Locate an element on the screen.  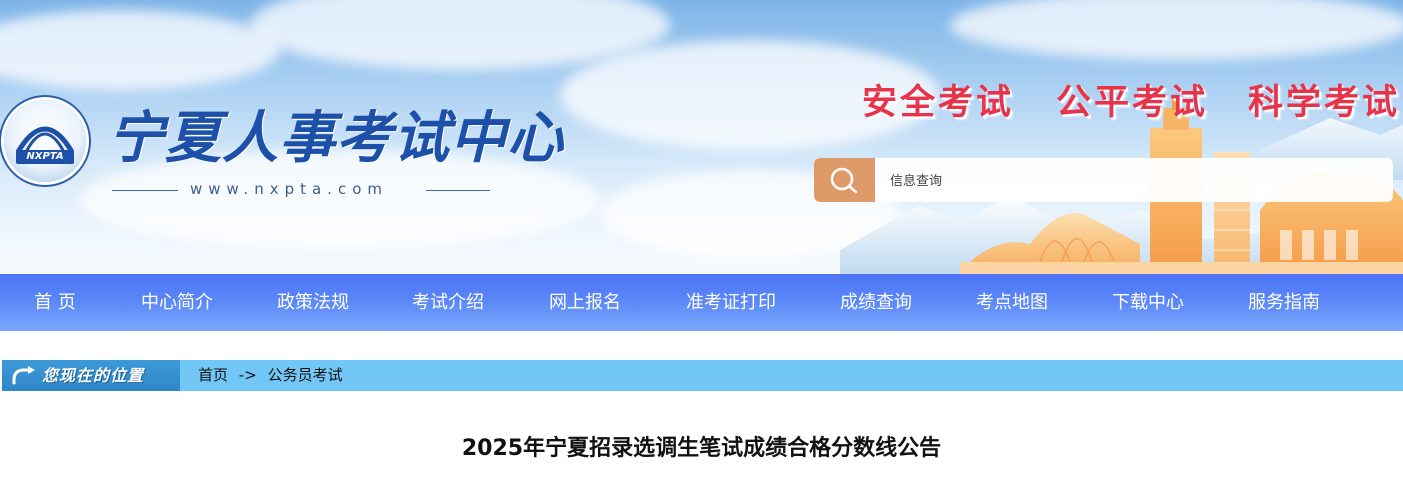
breadcrumb-tag: 您现在的位置 is located at coordinates (91, 375).